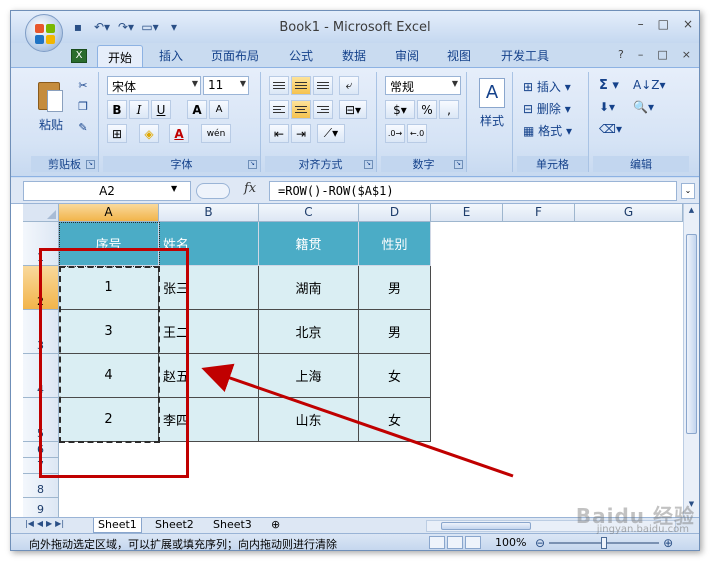  I want to click on phonetic-button: wén, so click(216, 133).